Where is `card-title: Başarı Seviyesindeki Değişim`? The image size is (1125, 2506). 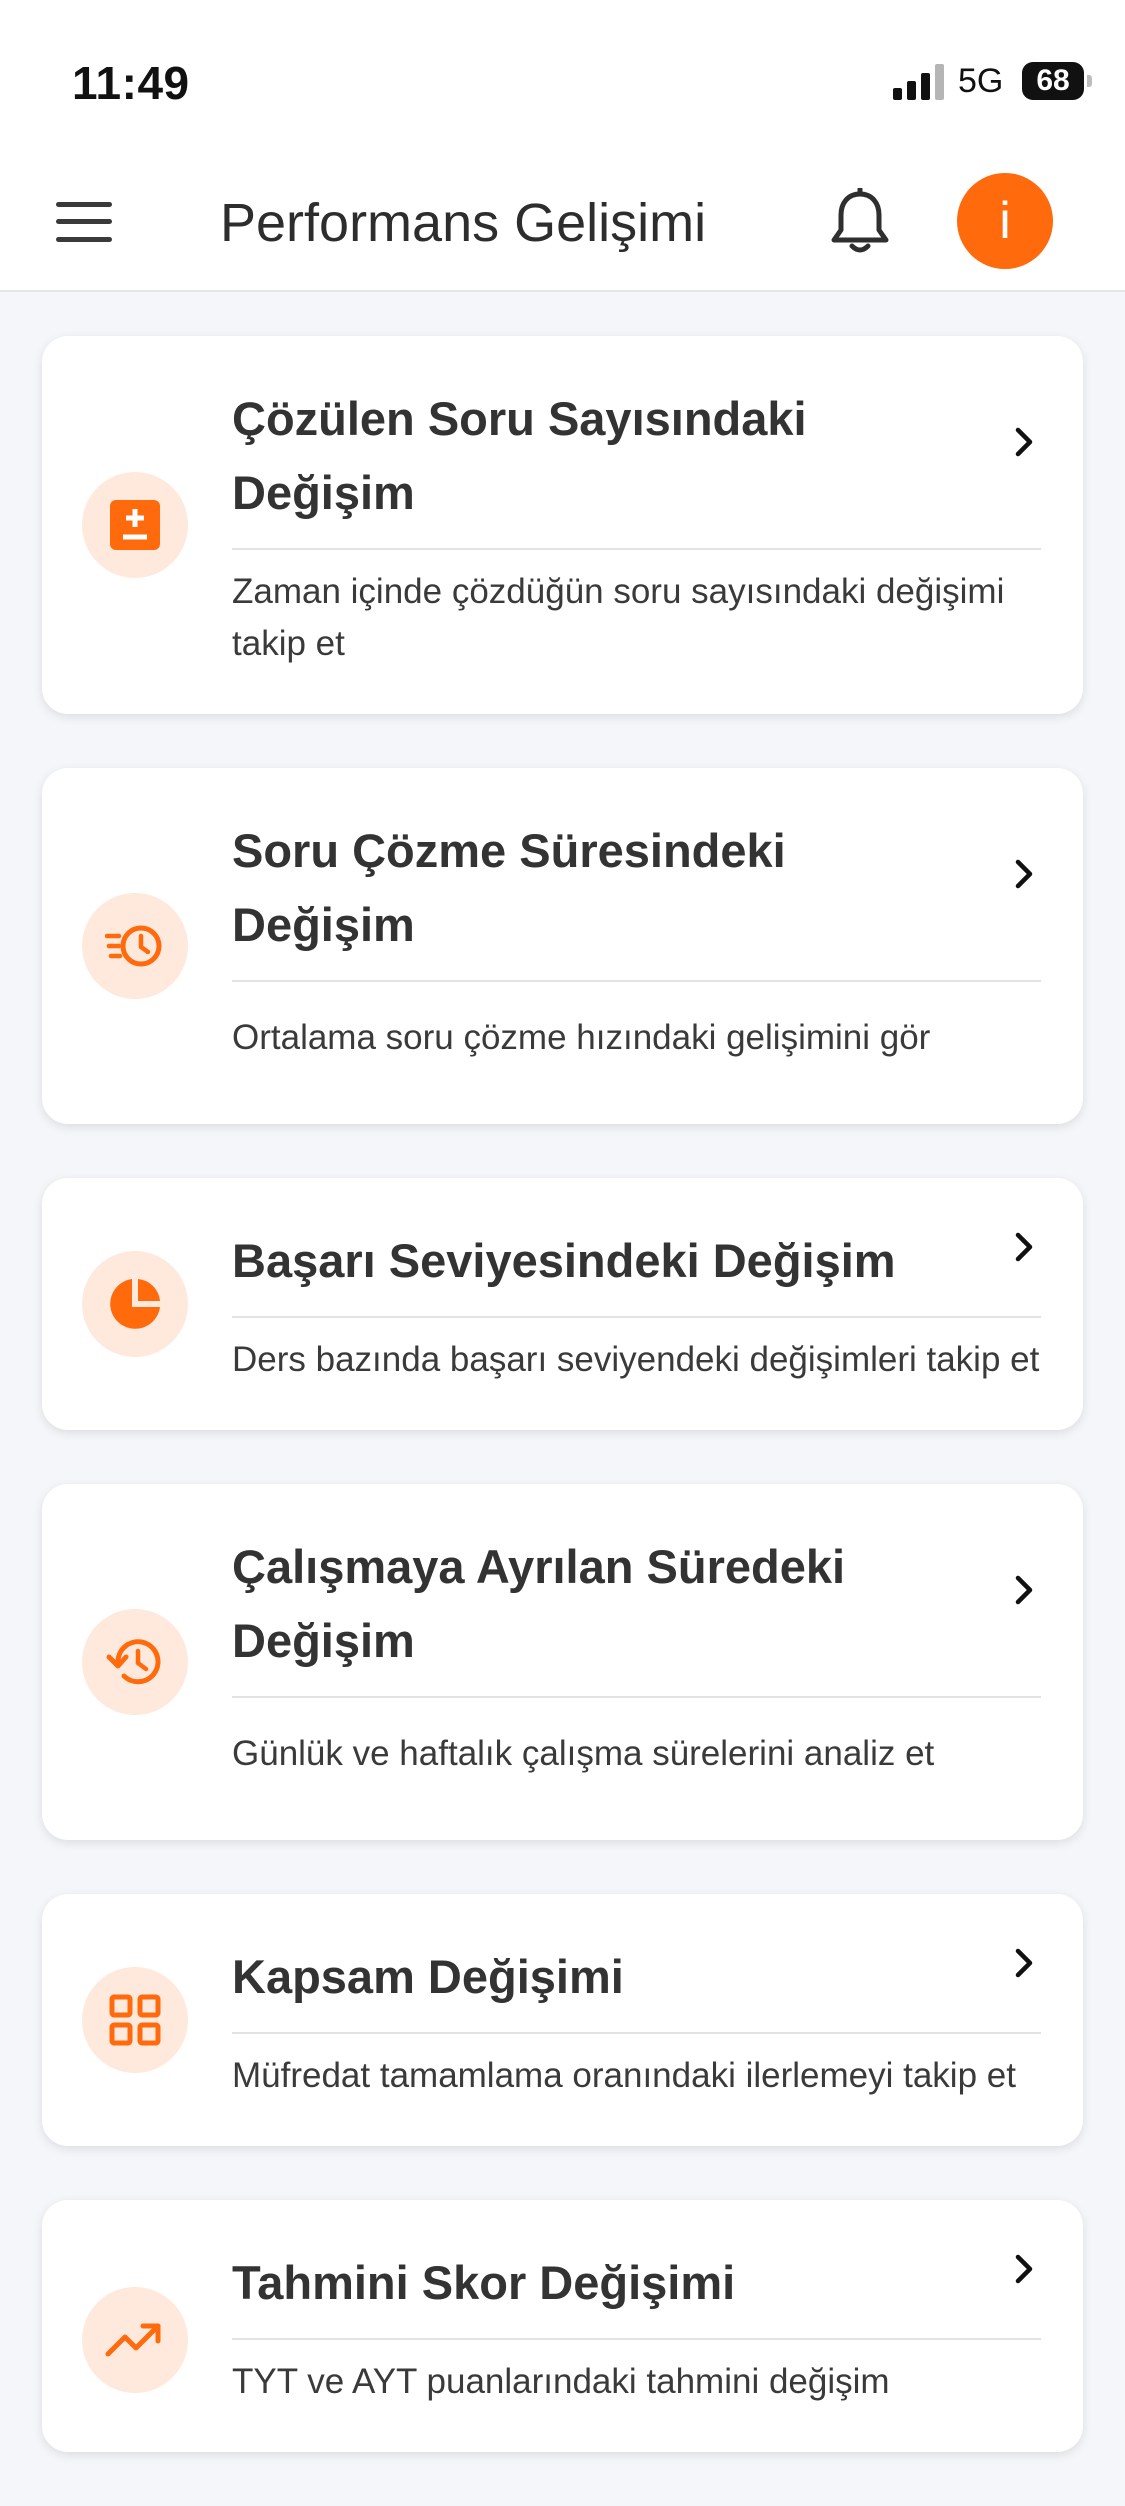 card-title: Başarı Seviyesindeki Değişim is located at coordinates (564, 1260).